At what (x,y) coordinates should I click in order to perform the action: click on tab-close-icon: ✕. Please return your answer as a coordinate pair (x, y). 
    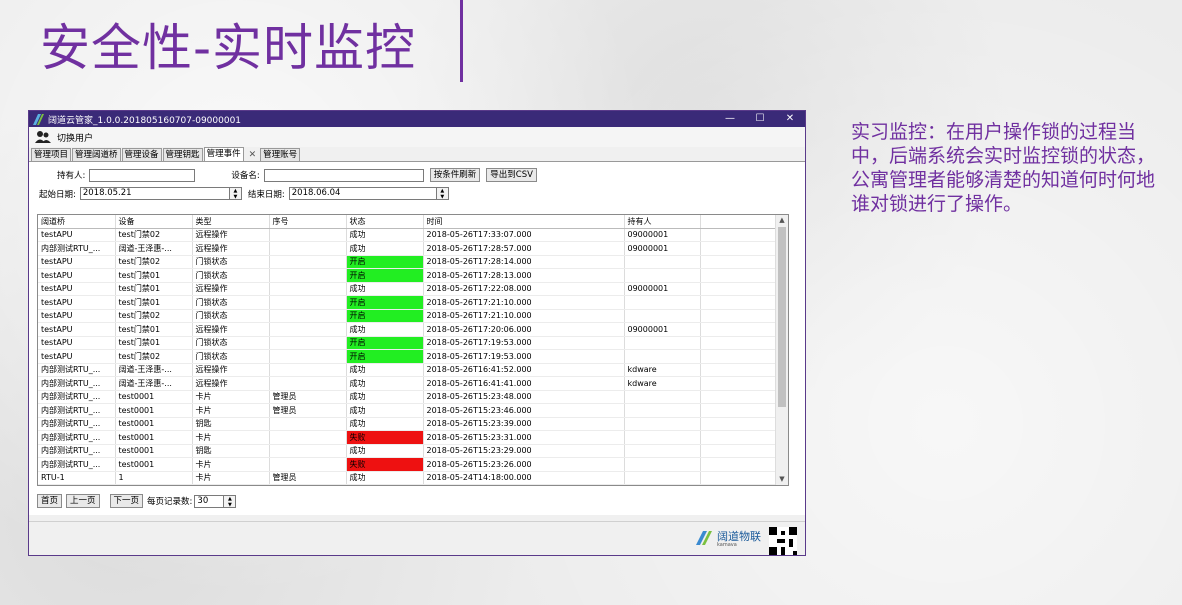
    Looking at the image, I should click on (253, 155).